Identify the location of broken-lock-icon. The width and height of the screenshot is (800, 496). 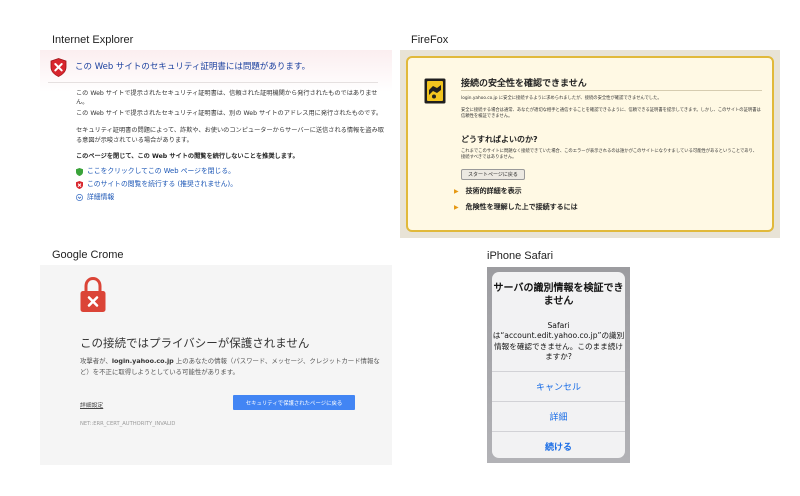
(93, 294).